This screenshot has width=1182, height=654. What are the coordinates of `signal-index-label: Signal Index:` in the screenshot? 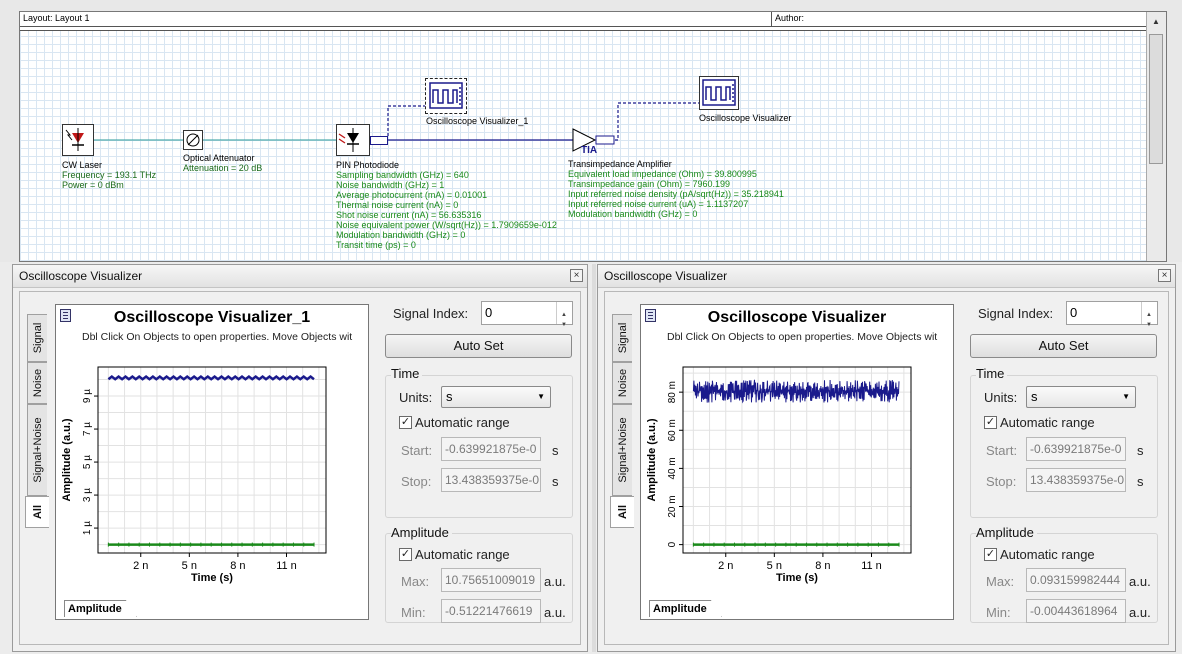 It's located at (431, 313).